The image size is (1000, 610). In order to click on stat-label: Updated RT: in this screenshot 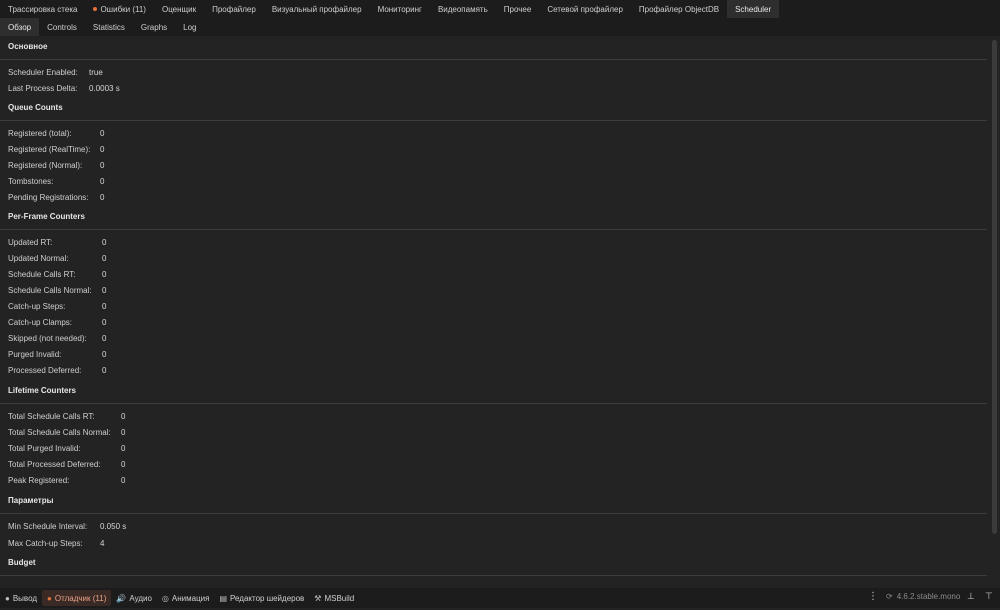, I will do `click(30, 242)`.